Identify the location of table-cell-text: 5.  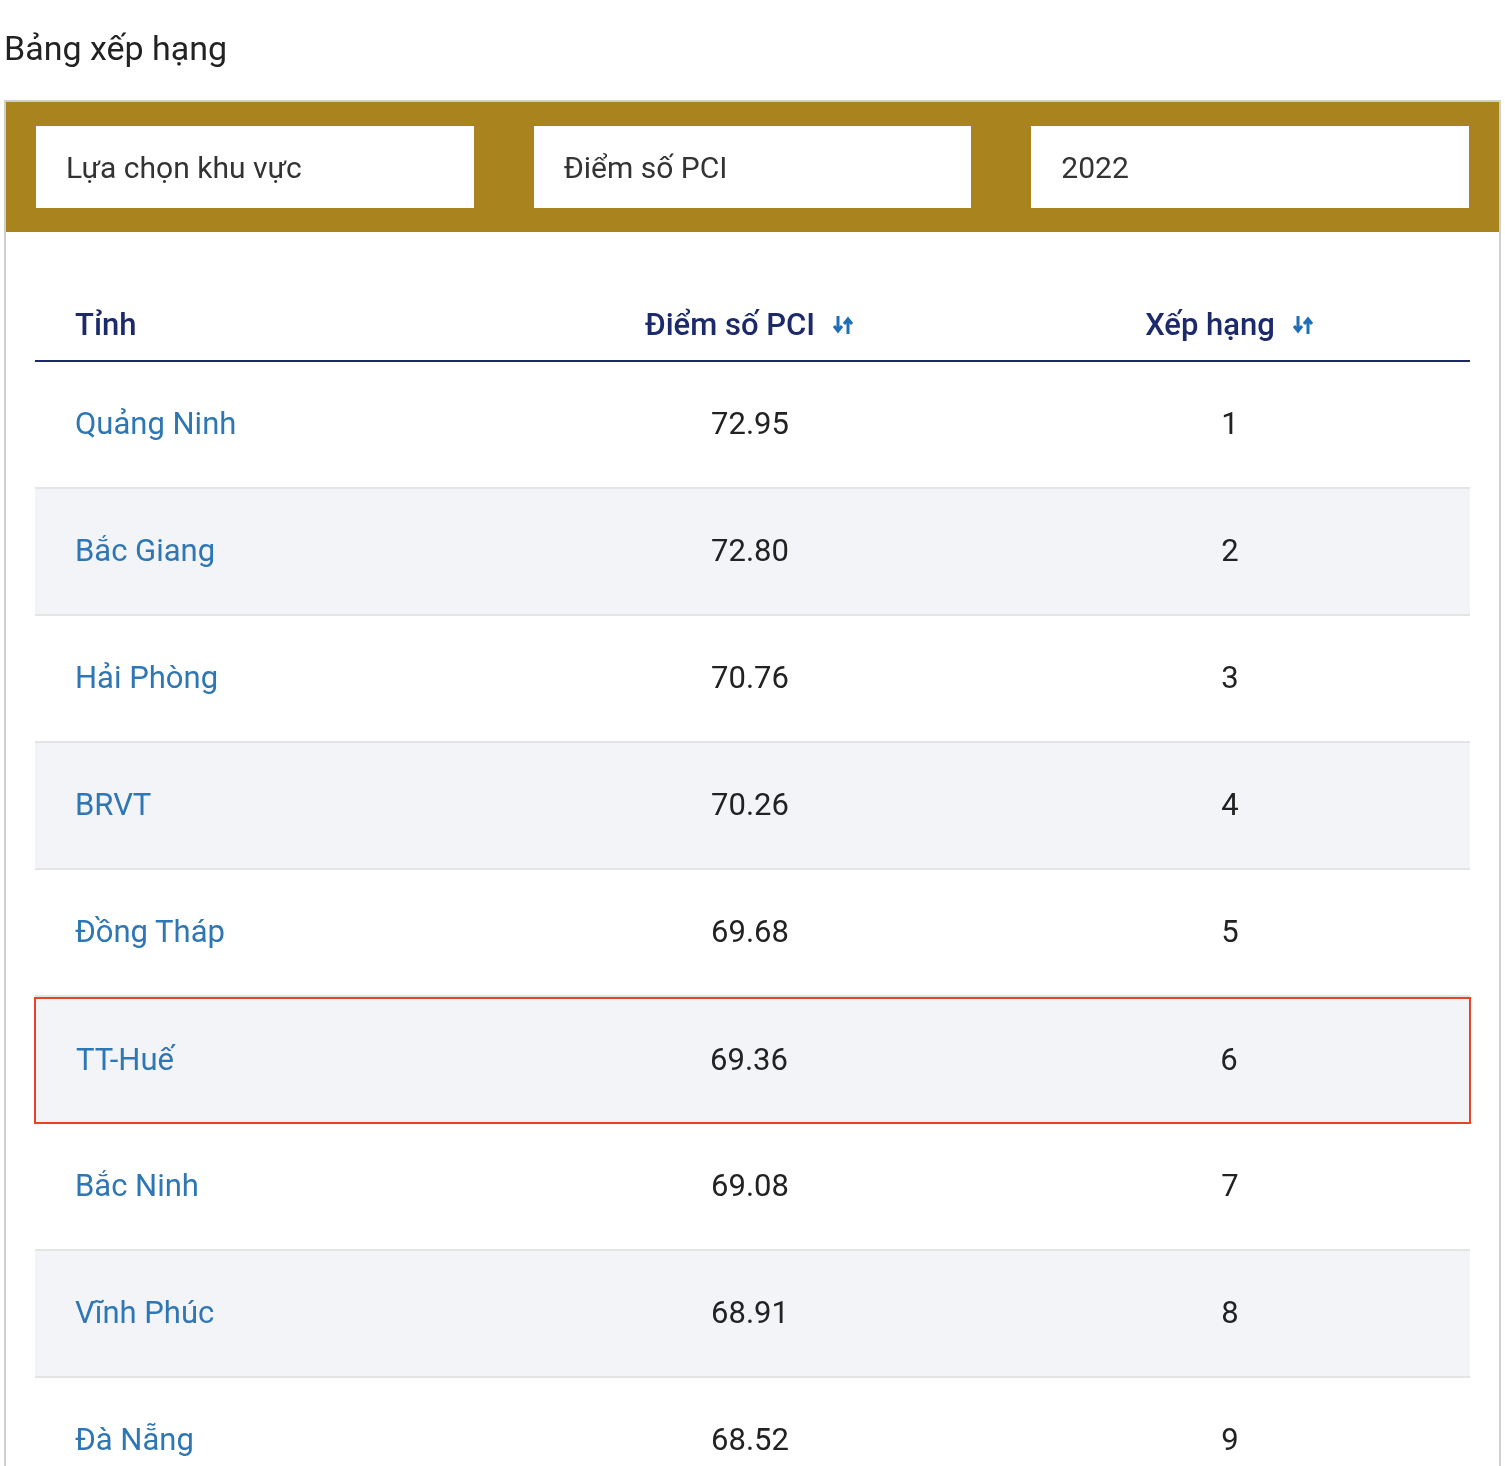
(1230, 932).